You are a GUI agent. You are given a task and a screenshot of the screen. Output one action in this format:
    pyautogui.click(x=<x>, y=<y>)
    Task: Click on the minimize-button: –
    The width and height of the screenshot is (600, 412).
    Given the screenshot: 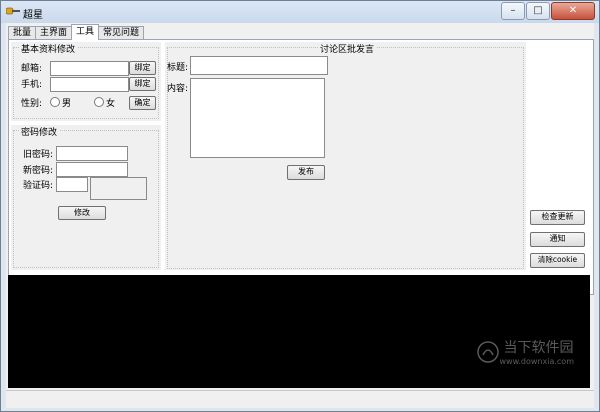 What is the action you would take?
    pyautogui.click(x=513, y=11)
    